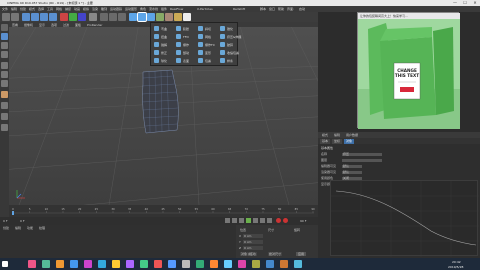 This screenshot has width=480, height=270. I want to click on deformer-label-9: 爆炸, so click(186, 45).